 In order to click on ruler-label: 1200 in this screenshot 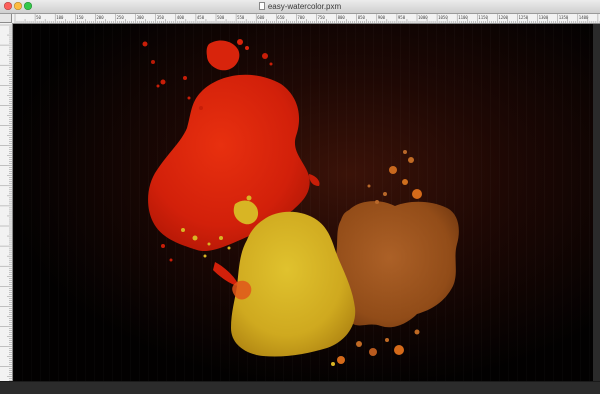, I will do `click(503, 17)`.